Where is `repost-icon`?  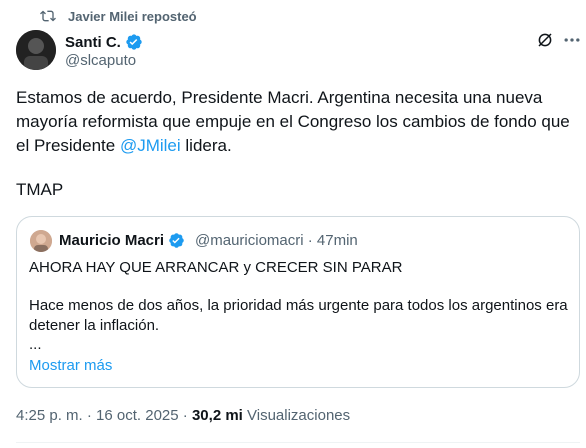 repost-icon is located at coordinates (48, 16).